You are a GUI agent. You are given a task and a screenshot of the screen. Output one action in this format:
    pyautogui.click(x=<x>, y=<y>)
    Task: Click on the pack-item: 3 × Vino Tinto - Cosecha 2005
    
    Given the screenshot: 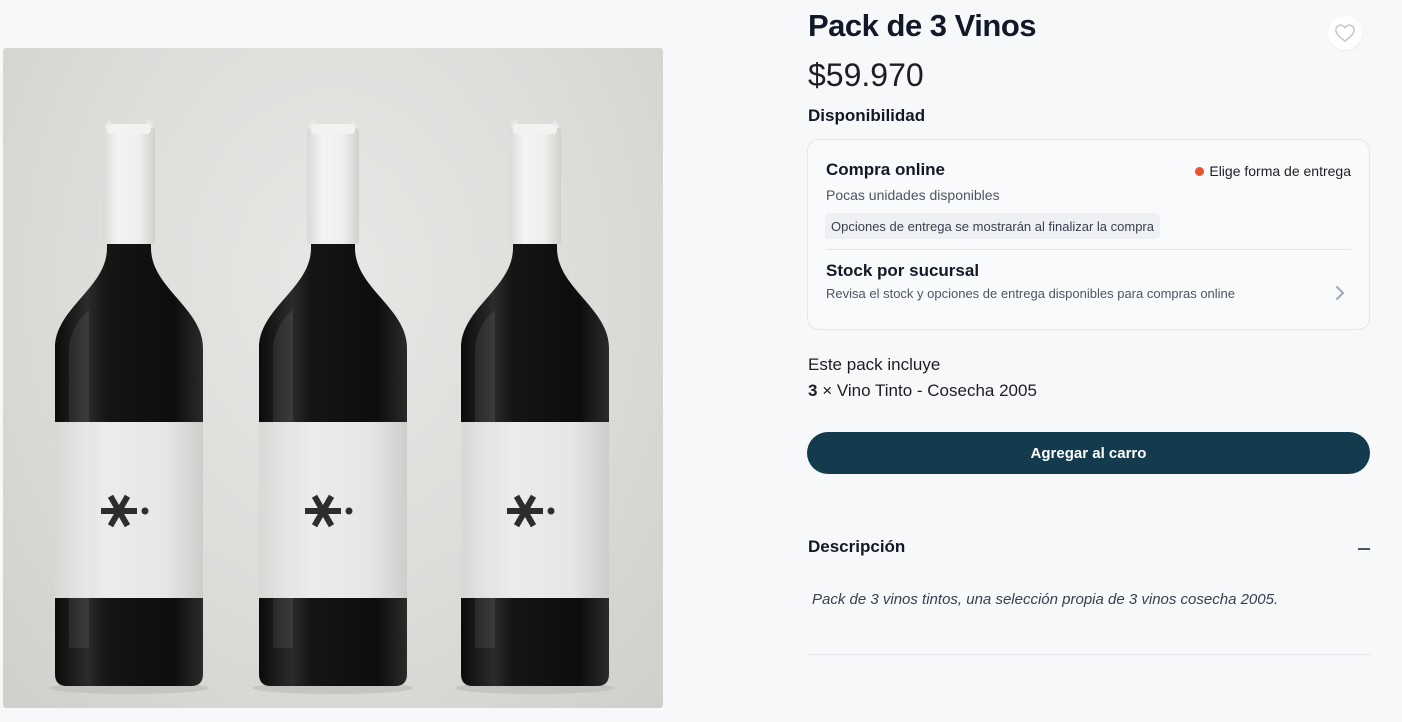 What is the action you would take?
    pyautogui.click(x=922, y=391)
    